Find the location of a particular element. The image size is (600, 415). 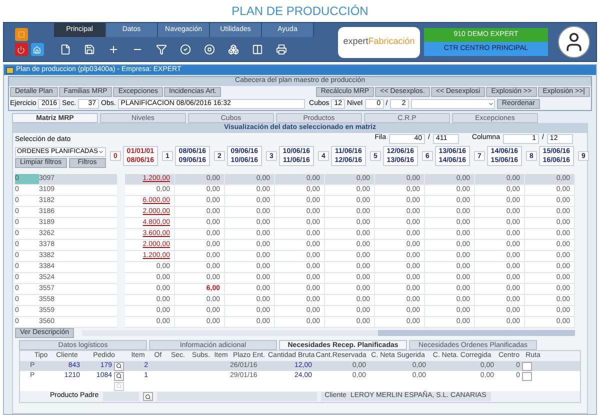

brand-logo: expertFabricación is located at coordinates (379, 42).